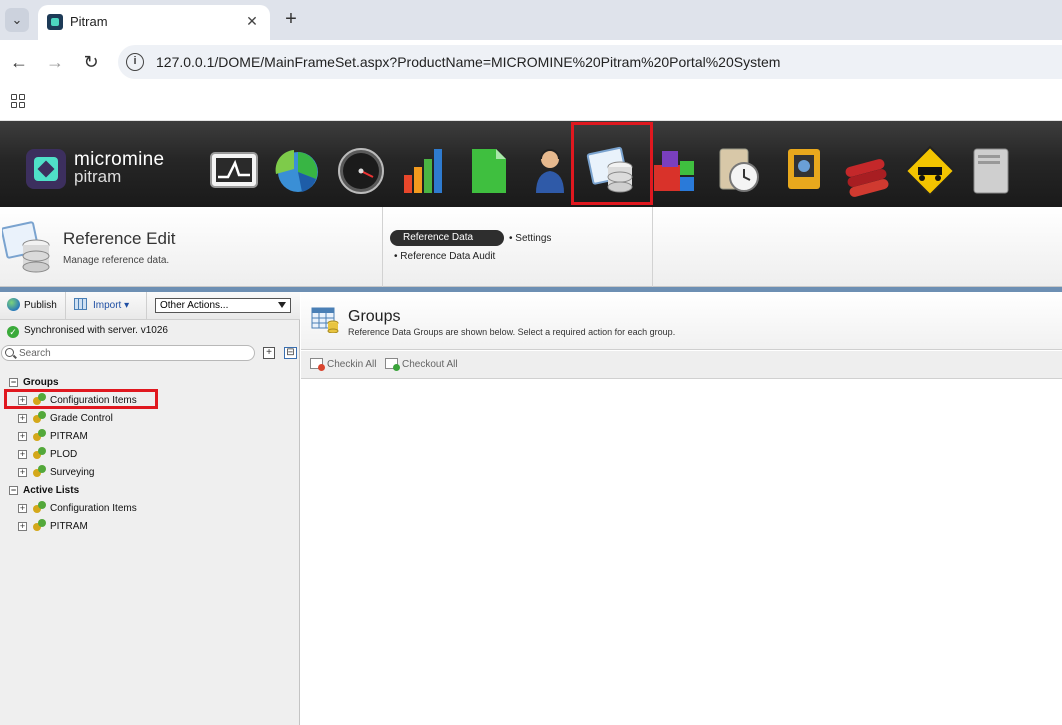 This screenshot has height=725, width=1062. Describe the element at coordinates (47, 455) in the screenshot. I see `tree-item-plod: + PLOD` at that location.